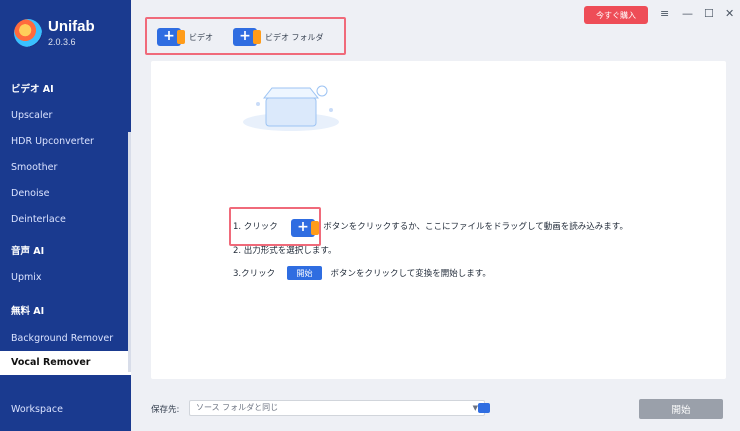 The width and height of the screenshot is (740, 431). Describe the element at coordinates (62, 338) in the screenshot. I see `sidebar-item-background-remover: Background Remover` at that location.